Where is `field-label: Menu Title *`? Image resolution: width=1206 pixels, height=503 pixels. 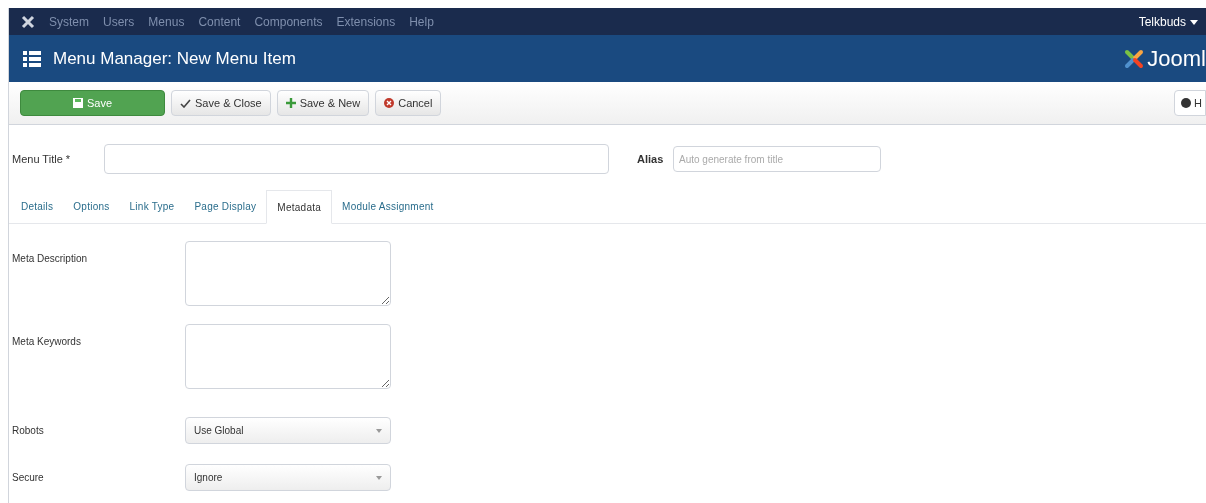 field-label: Menu Title * is located at coordinates (42, 159).